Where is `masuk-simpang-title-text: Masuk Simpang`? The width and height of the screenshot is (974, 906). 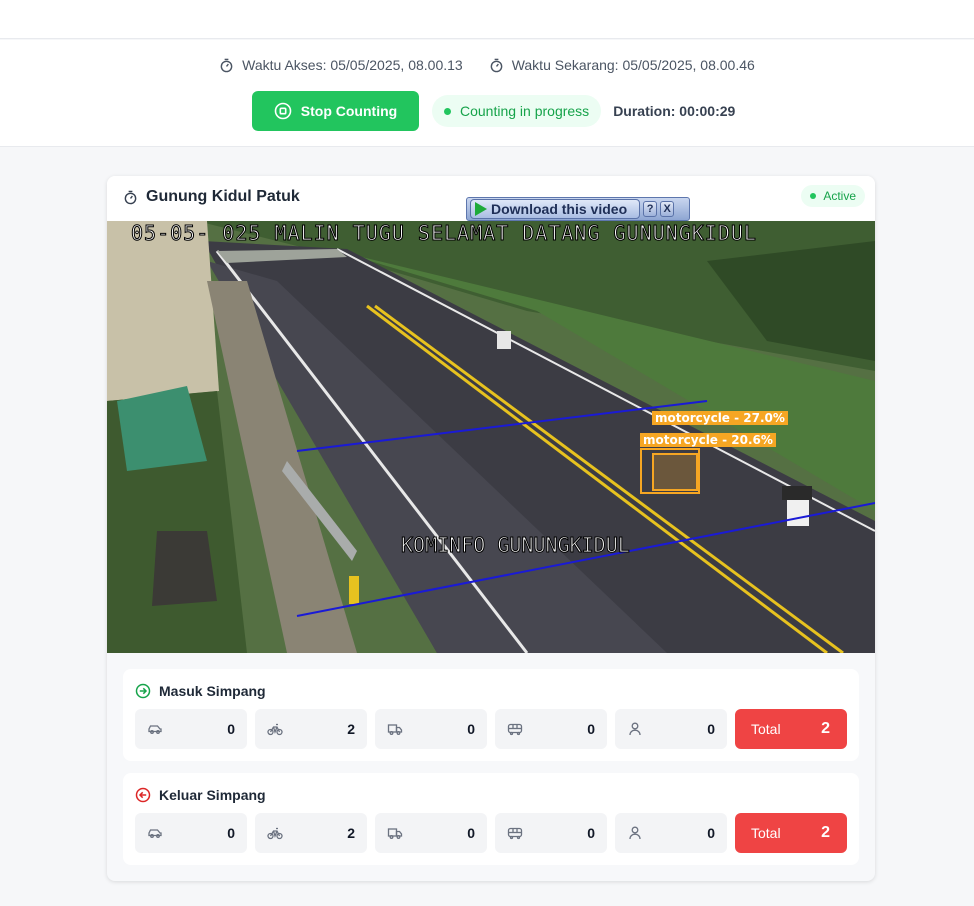 masuk-simpang-title-text: Masuk Simpang is located at coordinates (212, 691).